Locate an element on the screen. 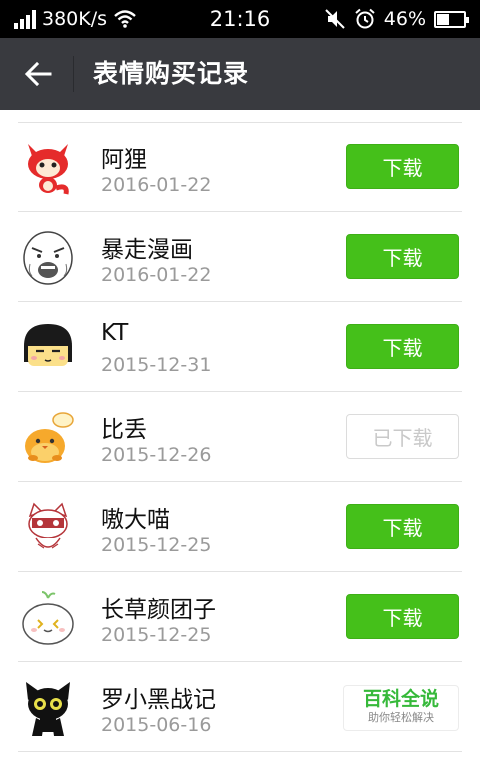 The width and height of the screenshot is (480, 759). watermark-logo: 百科全说 助你轻松解决 is located at coordinates (401, 708).